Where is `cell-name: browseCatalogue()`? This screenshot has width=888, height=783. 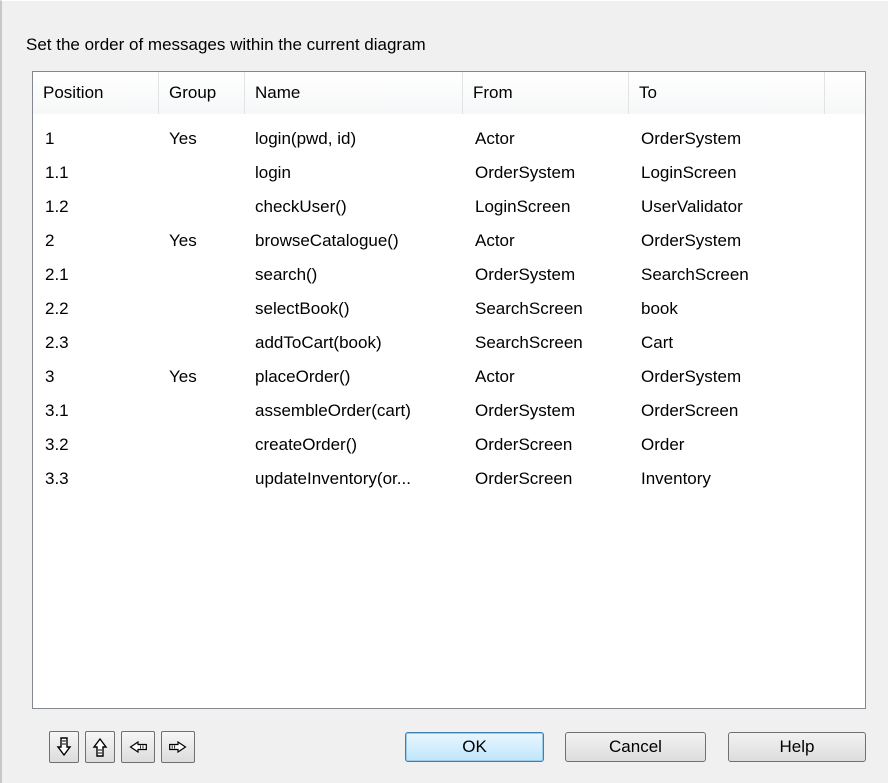 cell-name: browseCatalogue() is located at coordinates (327, 240).